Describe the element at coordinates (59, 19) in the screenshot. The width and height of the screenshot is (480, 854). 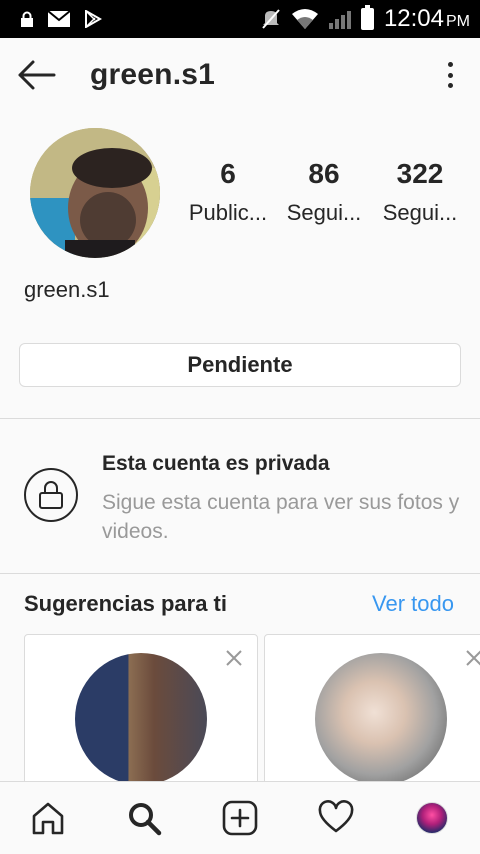
I see `mail-icon` at that location.